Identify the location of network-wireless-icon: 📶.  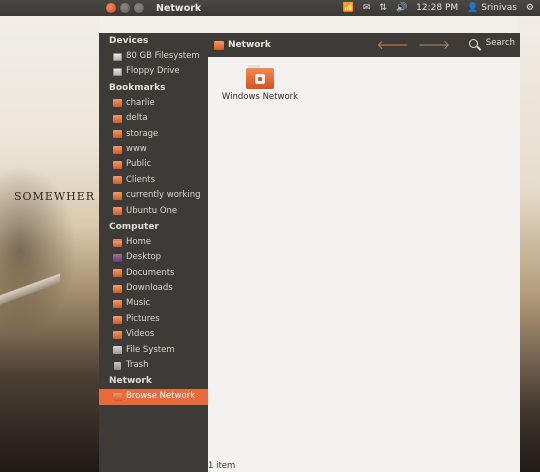
(348, 8).